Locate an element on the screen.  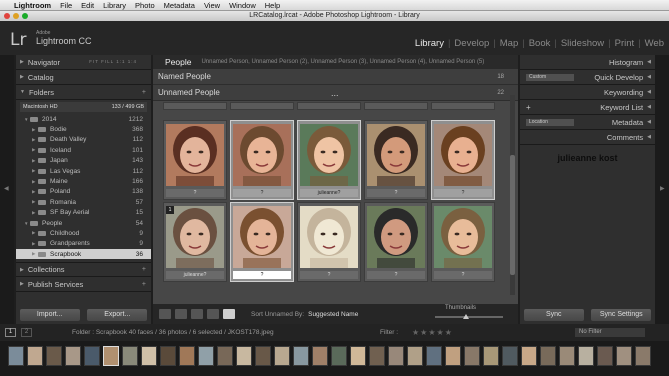
add-collection-icon: + is located at coordinates (144, 269).